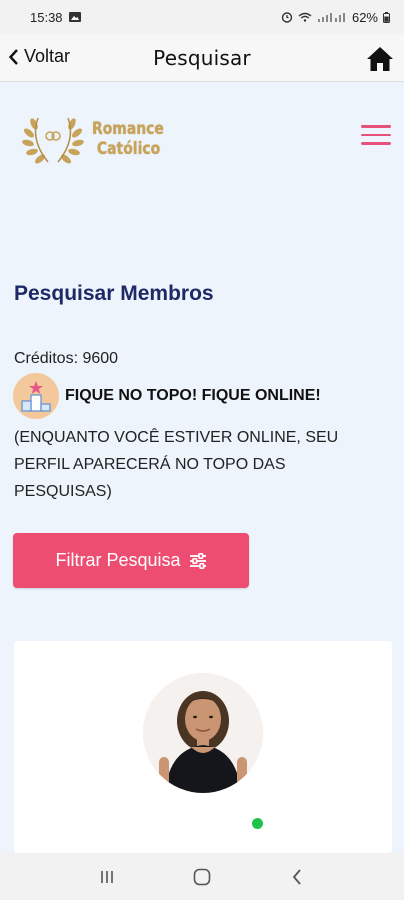 The width and height of the screenshot is (404, 900). I want to click on recent-apps-button, so click(107, 877).